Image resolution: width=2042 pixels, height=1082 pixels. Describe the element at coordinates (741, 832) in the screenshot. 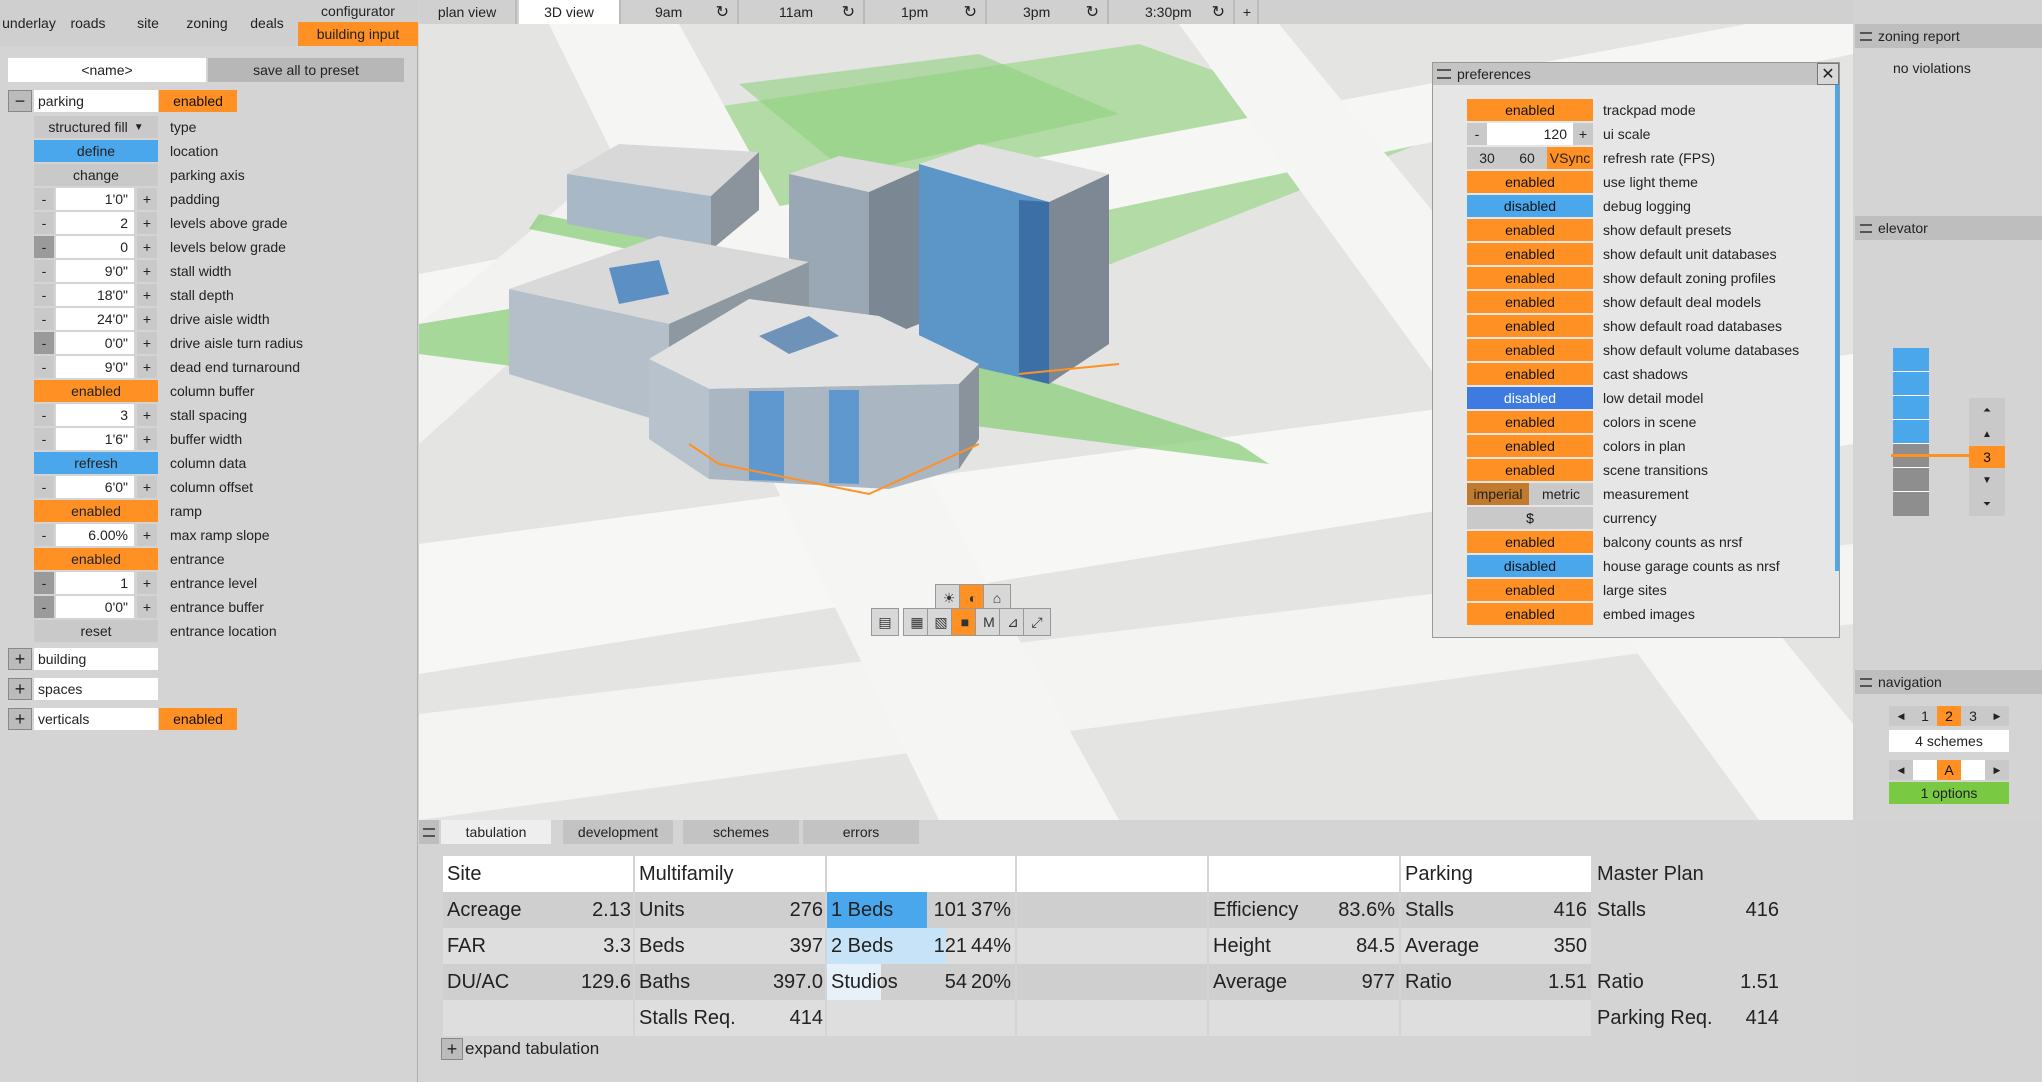

I see `tab-schemes: schemes` at that location.